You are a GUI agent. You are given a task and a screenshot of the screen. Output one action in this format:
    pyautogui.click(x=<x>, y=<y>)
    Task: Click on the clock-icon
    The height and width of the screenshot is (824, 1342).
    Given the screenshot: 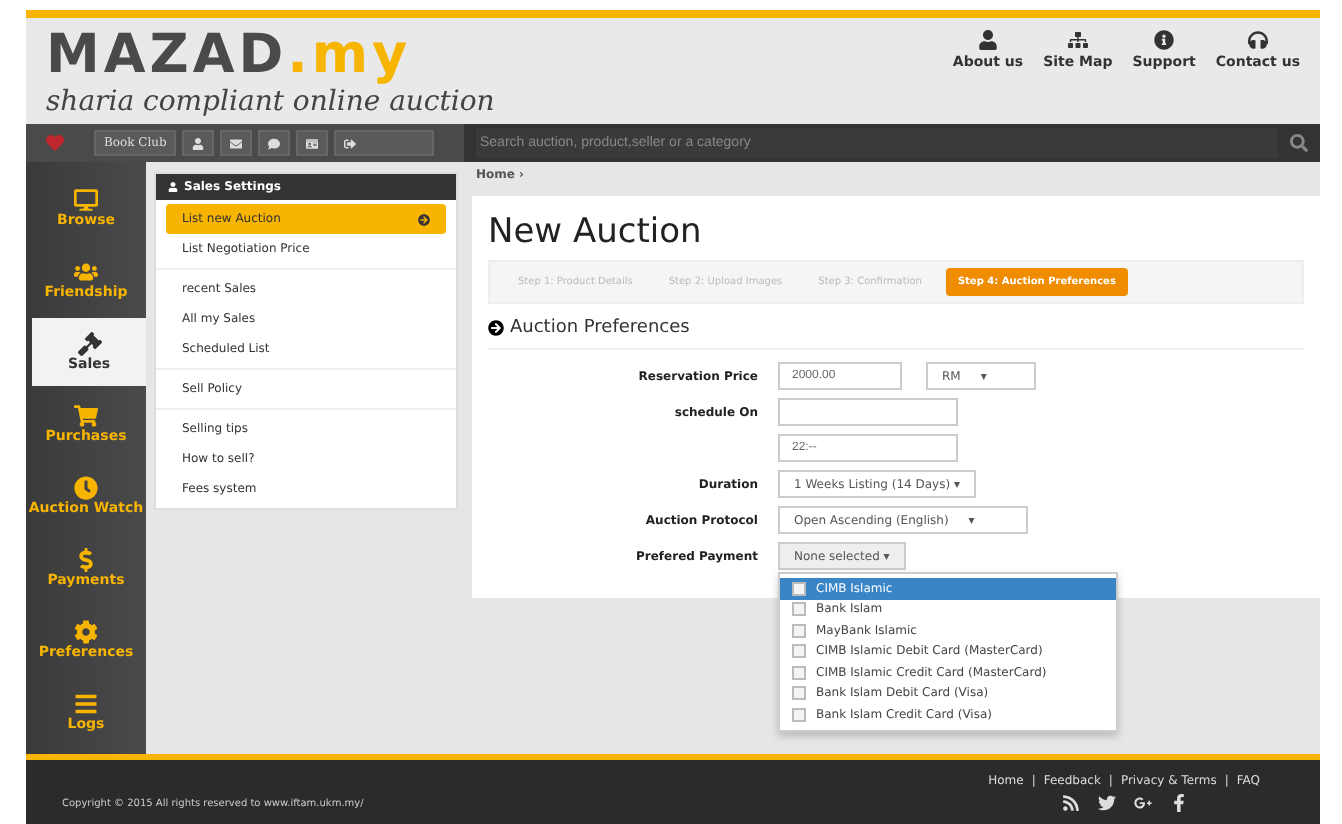 What is the action you would take?
    pyautogui.click(x=86, y=487)
    